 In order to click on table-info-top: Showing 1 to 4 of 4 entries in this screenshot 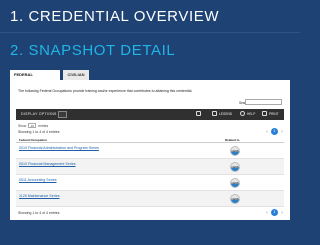, I will do `click(39, 132)`.